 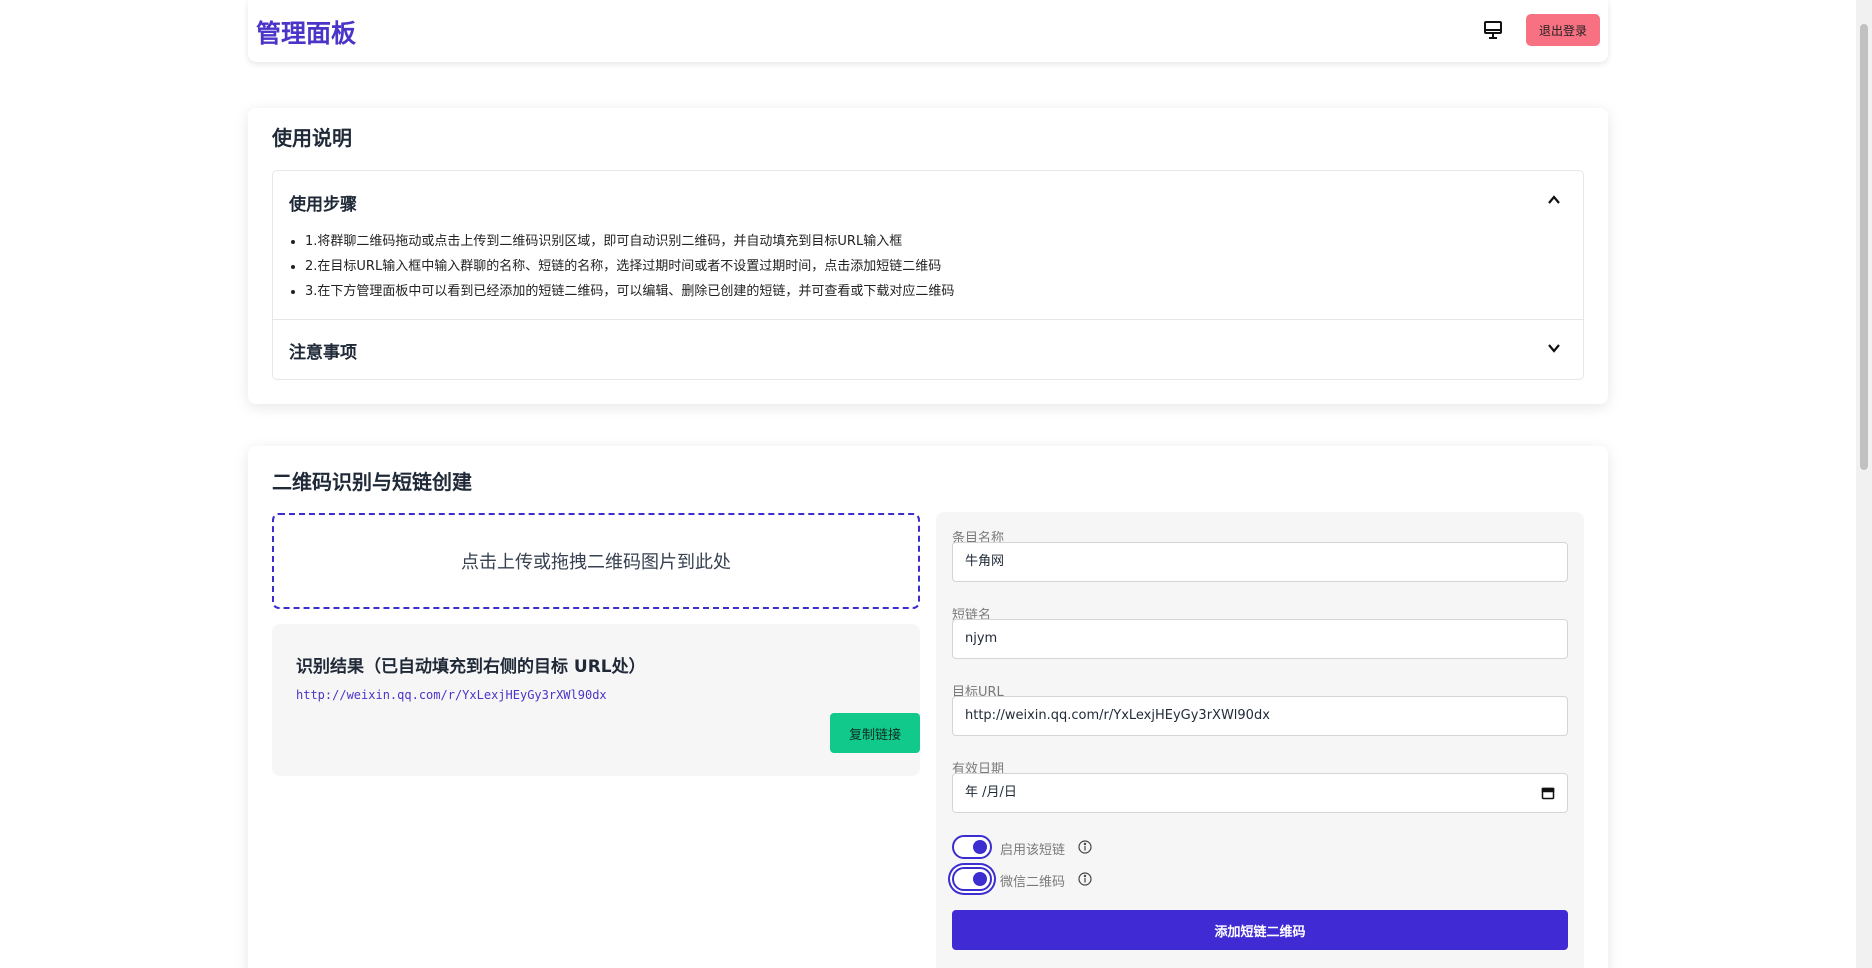 I want to click on page-scrollbar, so click(x=1864, y=484).